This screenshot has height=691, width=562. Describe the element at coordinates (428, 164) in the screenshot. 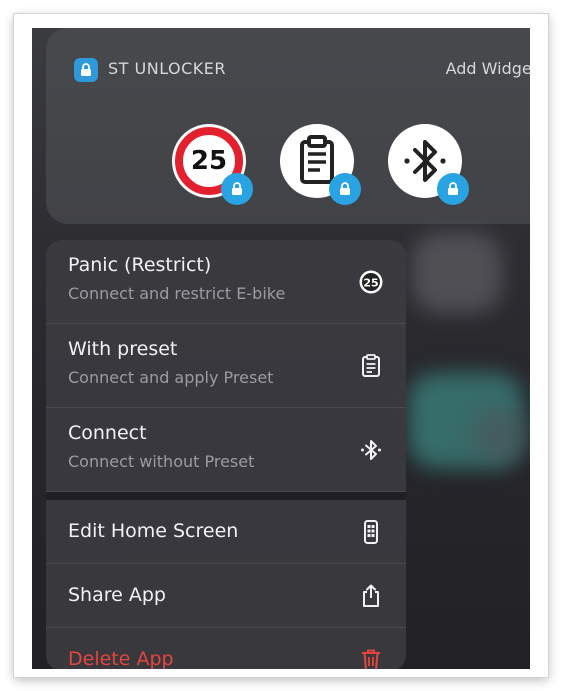

I see `quick-action-connect` at that location.